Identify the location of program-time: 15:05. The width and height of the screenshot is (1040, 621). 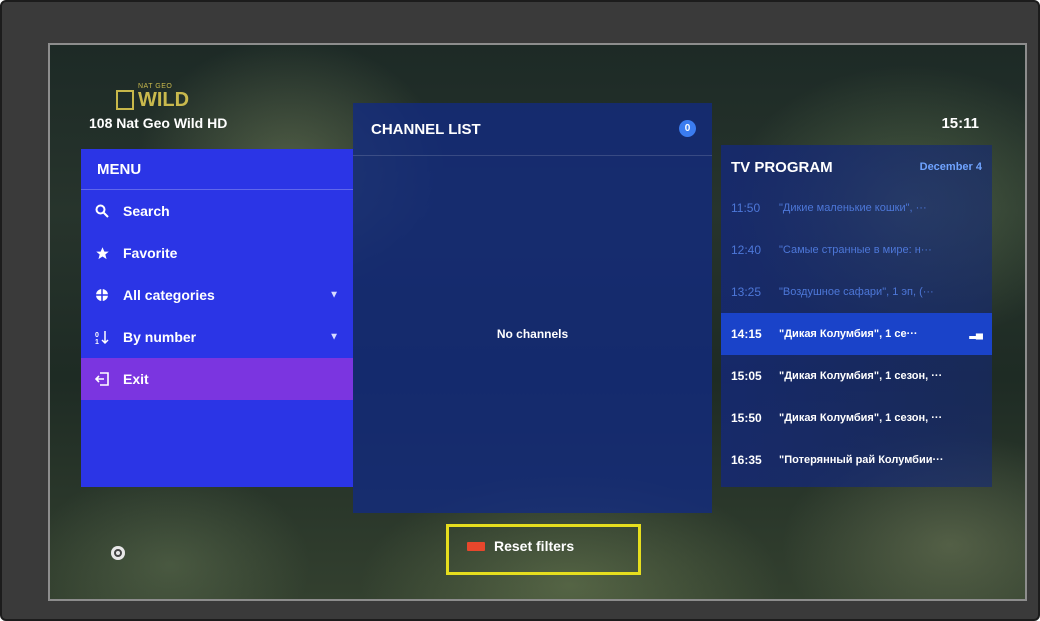
(746, 376).